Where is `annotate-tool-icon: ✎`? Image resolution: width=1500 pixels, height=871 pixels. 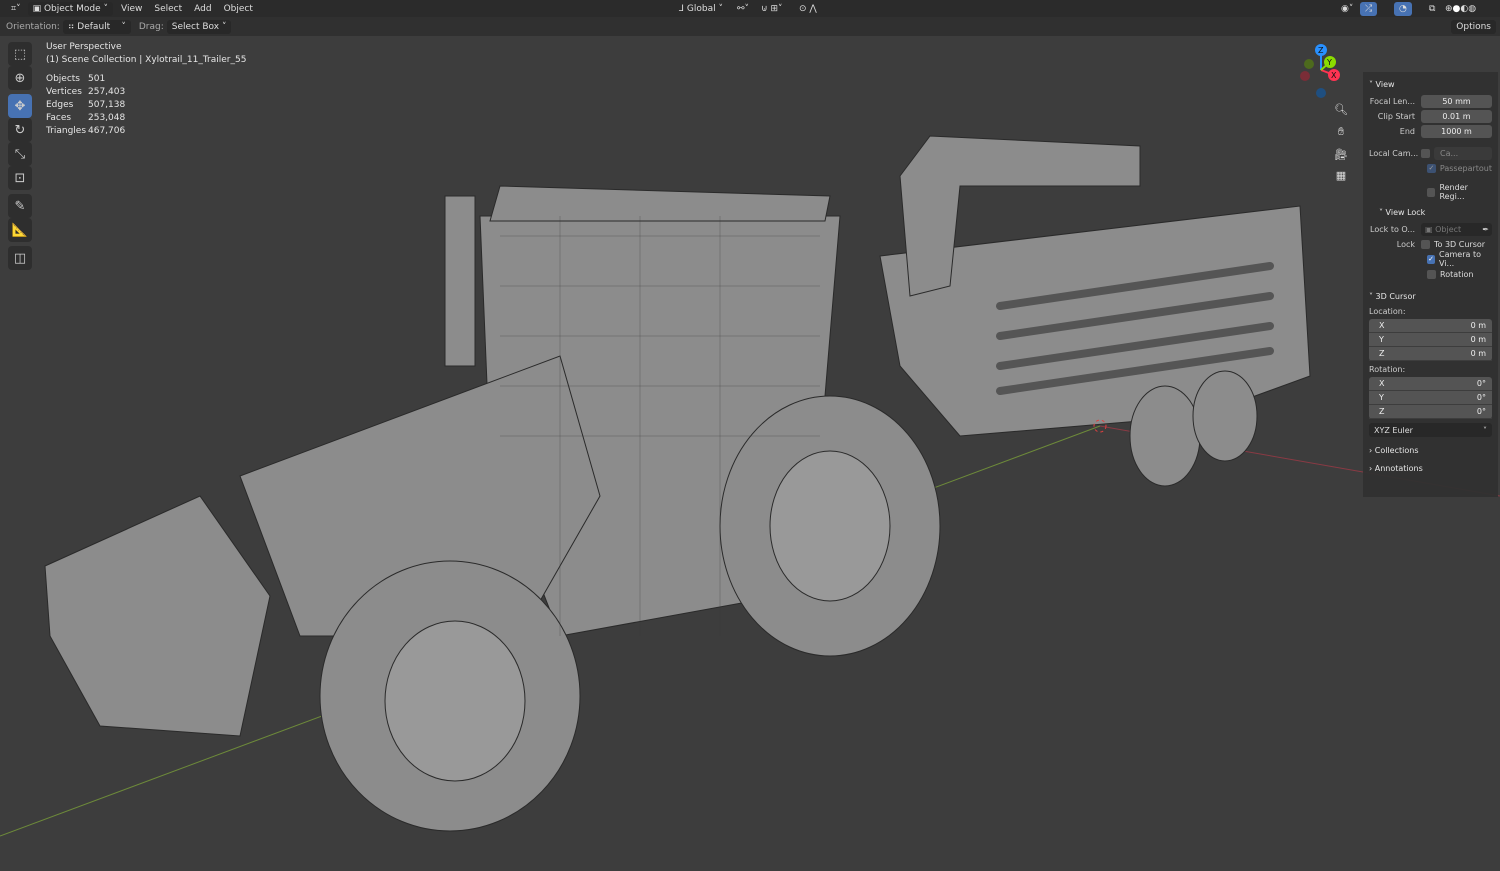
annotate-tool-icon: ✎ is located at coordinates (20, 206).